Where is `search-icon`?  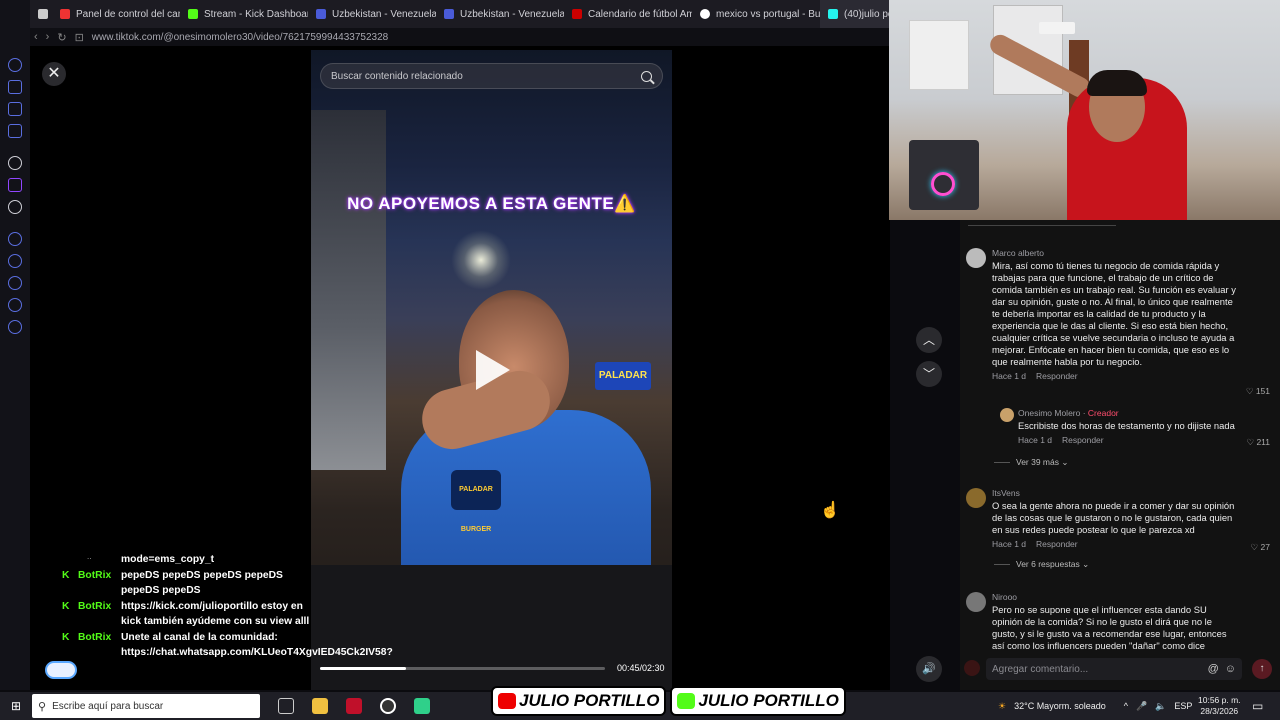 search-icon is located at coordinates (646, 76).